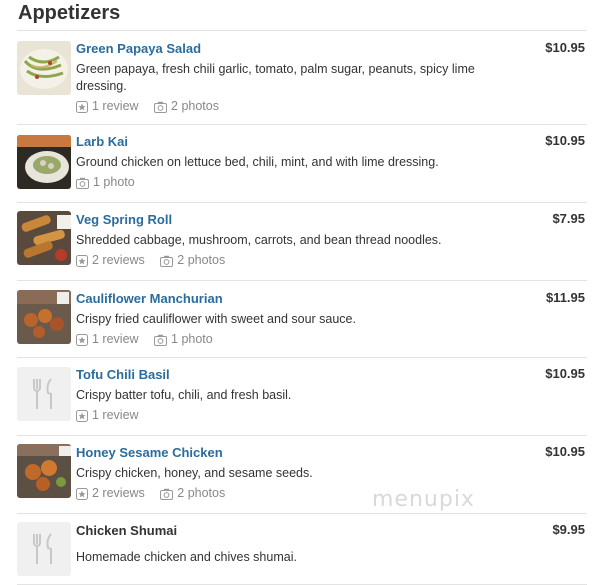  What do you see at coordinates (568, 218) in the screenshot?
I see `item-price: $7.95` at bounding box center [568, 218].